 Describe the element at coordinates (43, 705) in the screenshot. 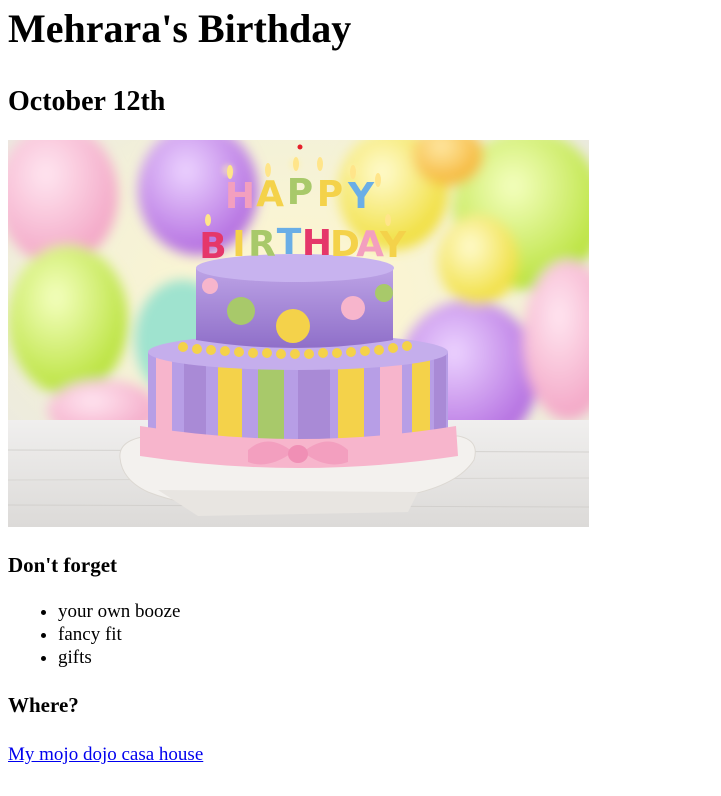

I see `location-heading: Where?` at that location.